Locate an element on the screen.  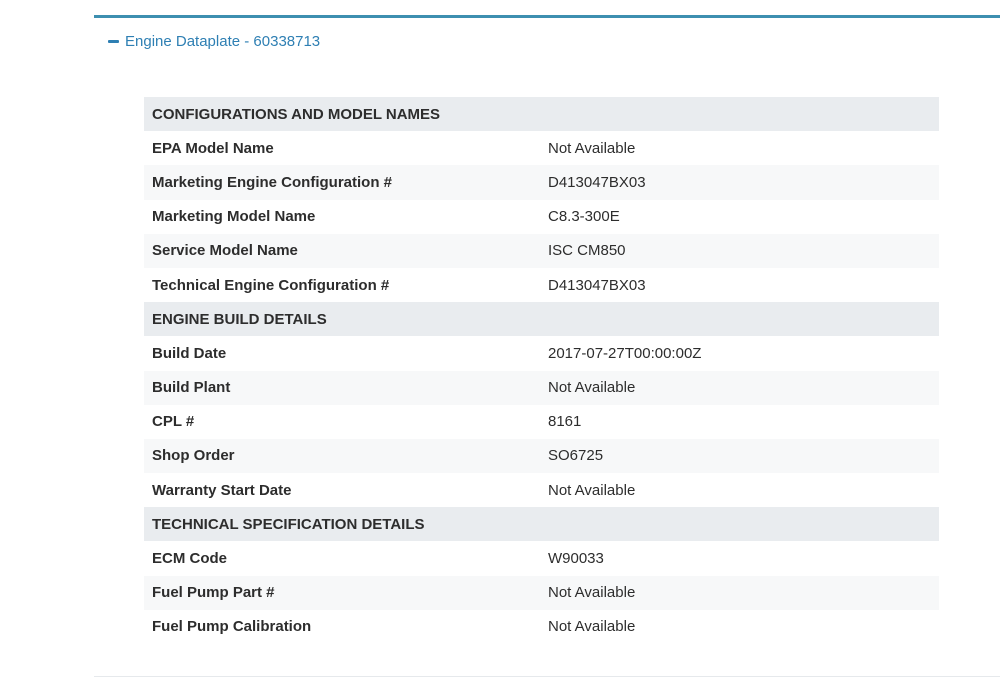
row-value: ISC CM850 is located at coordinates (587, 251).